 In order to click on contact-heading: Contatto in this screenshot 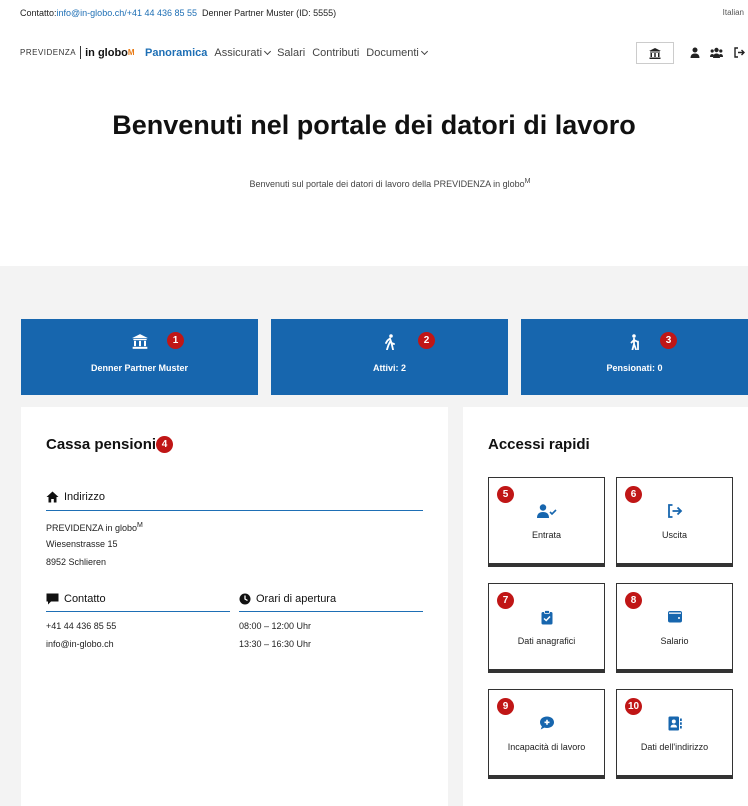, I will do `click(76, 599)`.